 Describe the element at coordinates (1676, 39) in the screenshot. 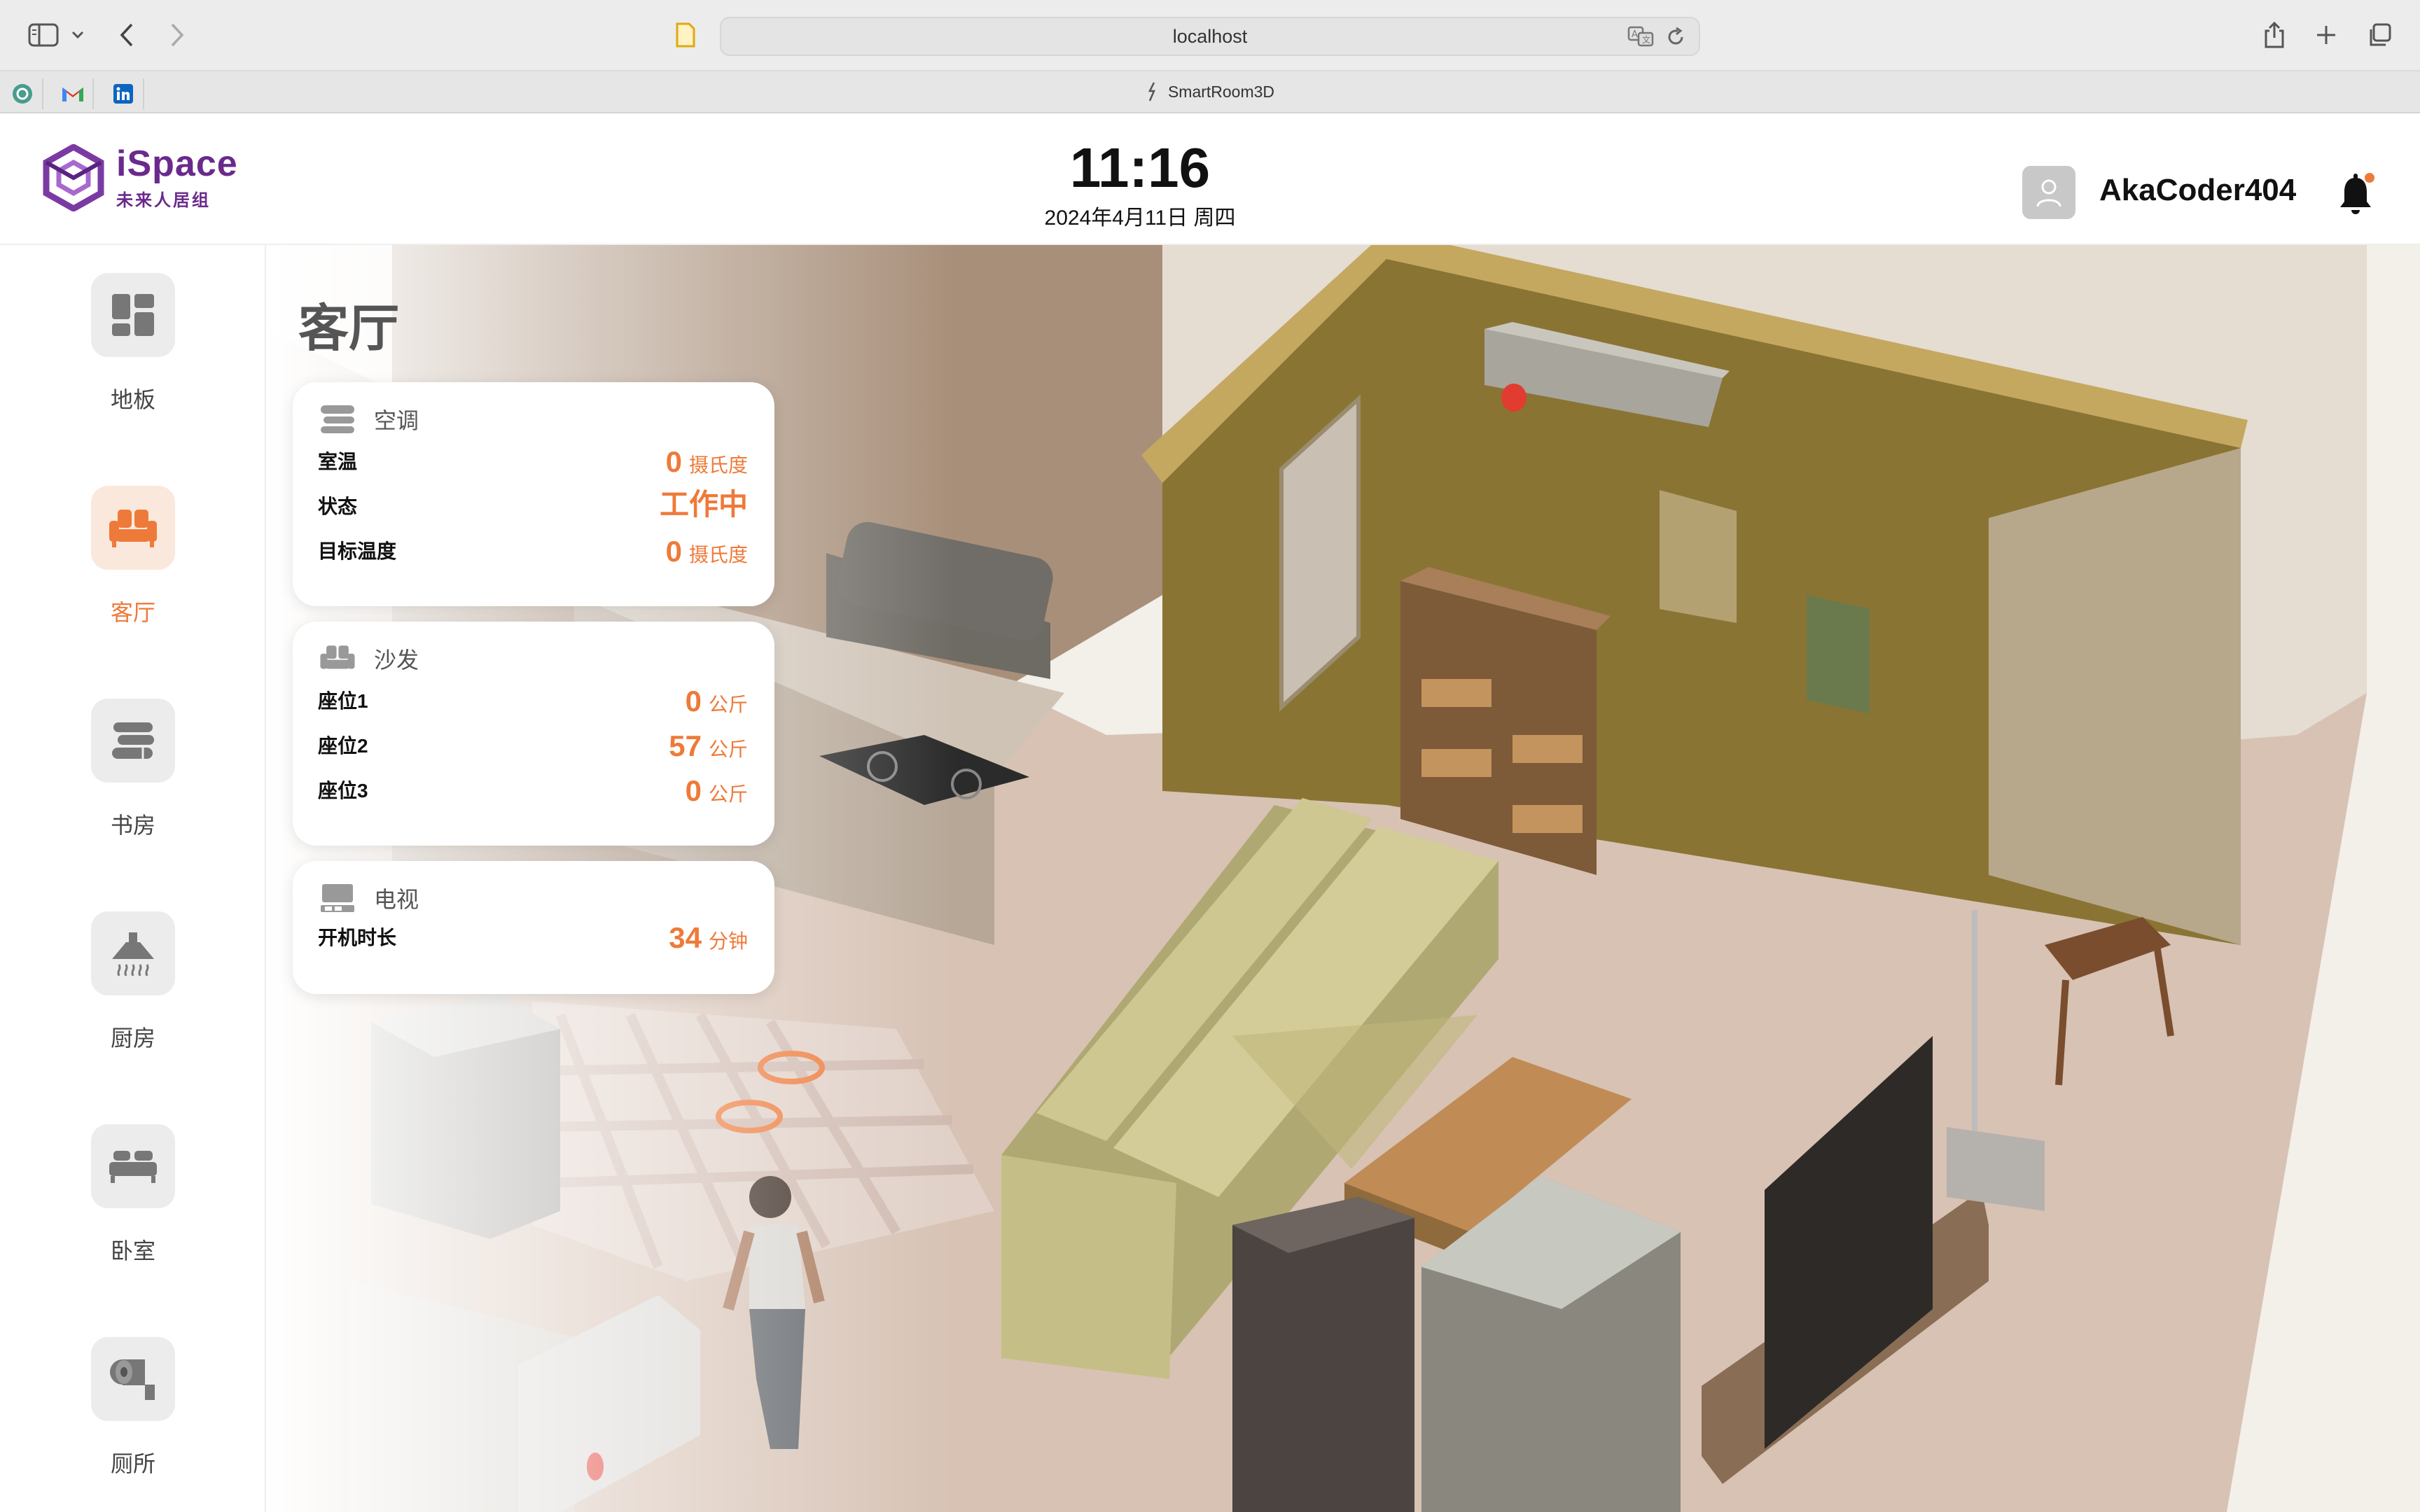

I see `reload-icon` at that location.